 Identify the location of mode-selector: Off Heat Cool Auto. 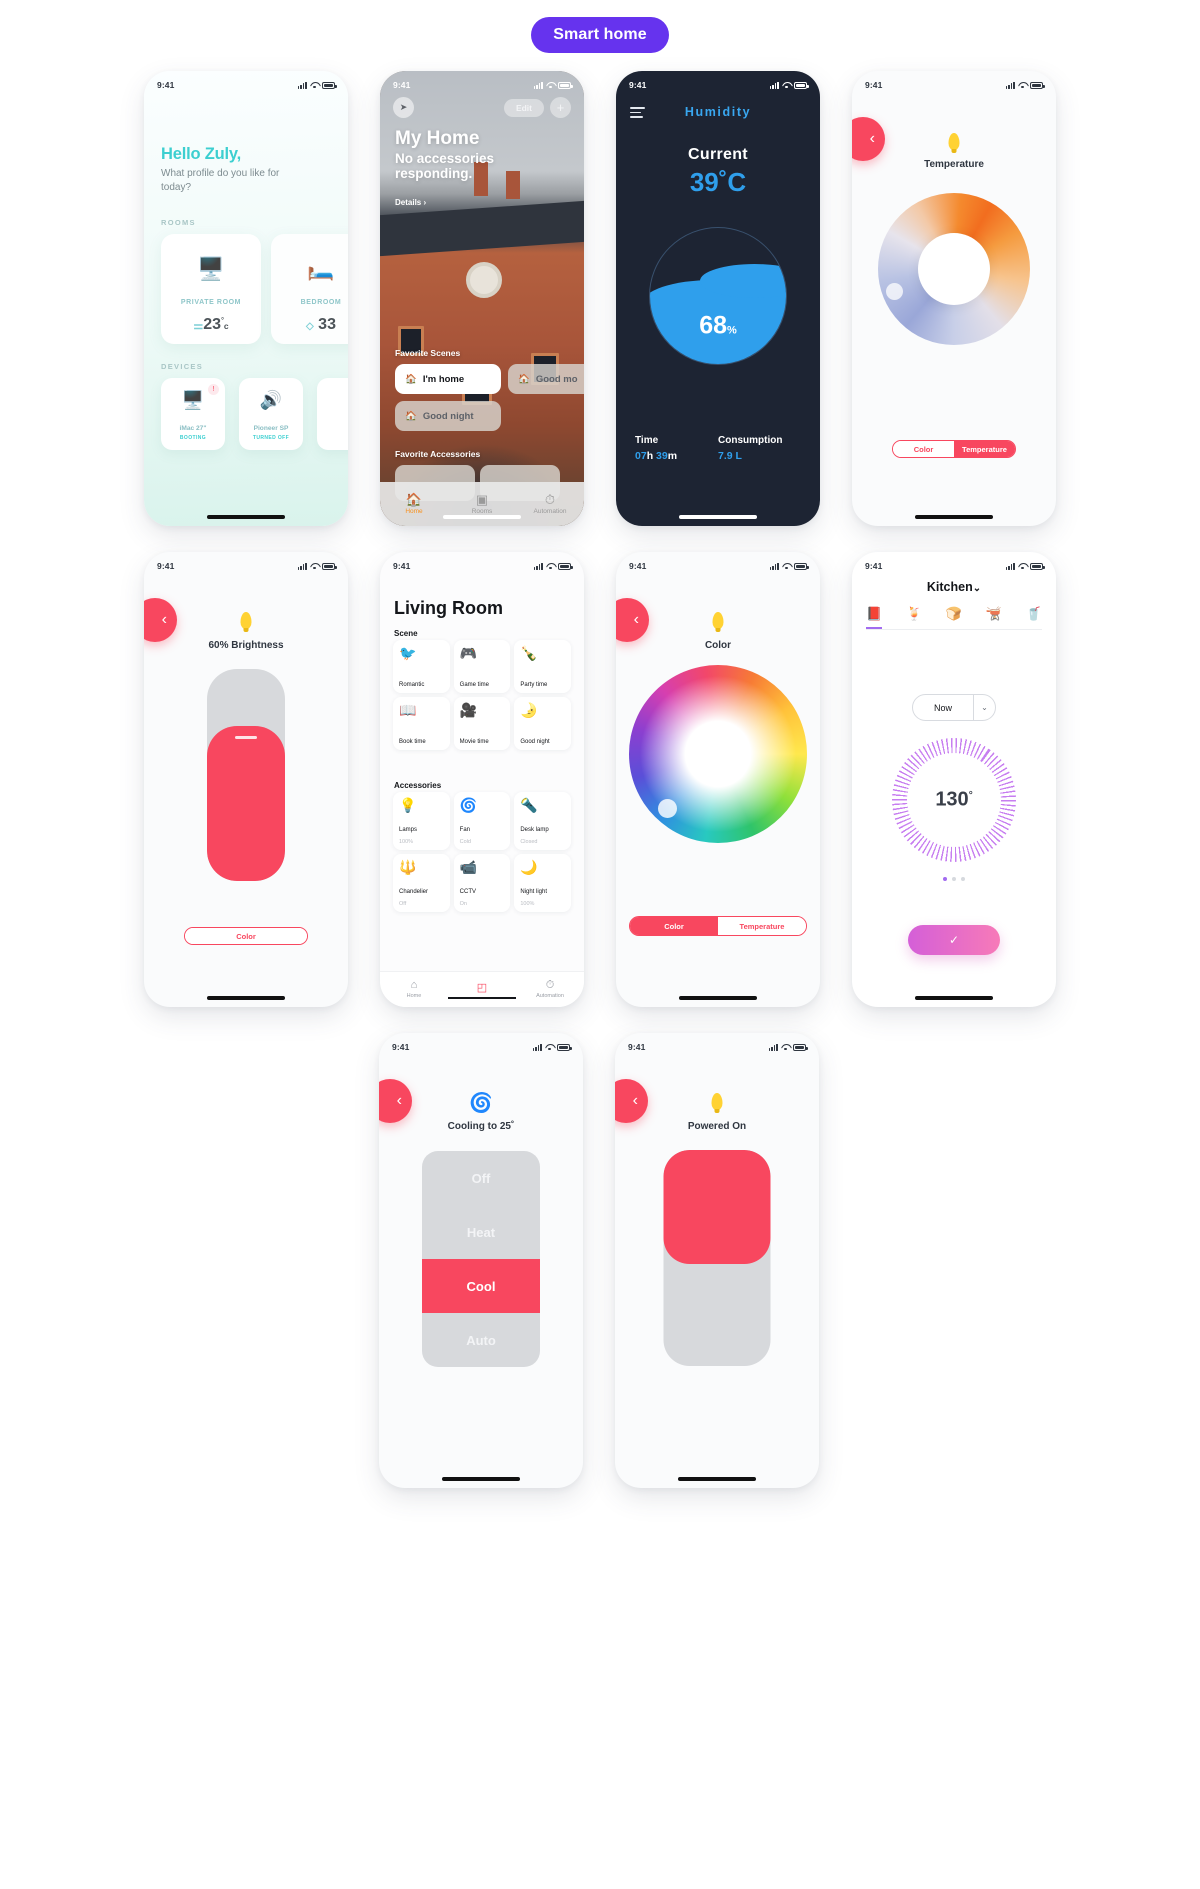
(481, 1259).